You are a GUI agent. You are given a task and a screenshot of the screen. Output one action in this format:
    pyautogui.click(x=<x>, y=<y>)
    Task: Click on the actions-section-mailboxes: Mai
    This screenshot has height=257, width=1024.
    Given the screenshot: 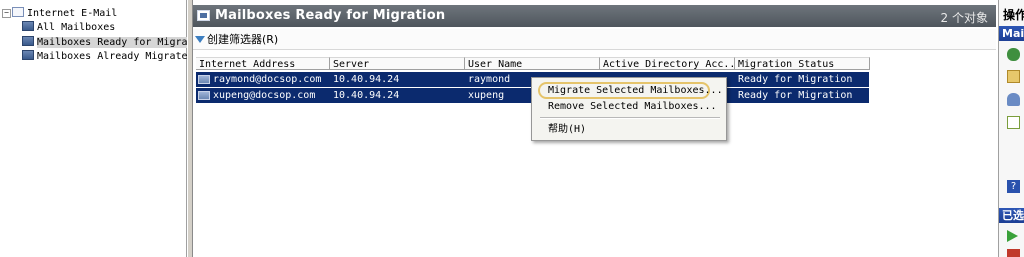 What is the action you would take?
    pyautogui.click(x=1011, y=33)
    